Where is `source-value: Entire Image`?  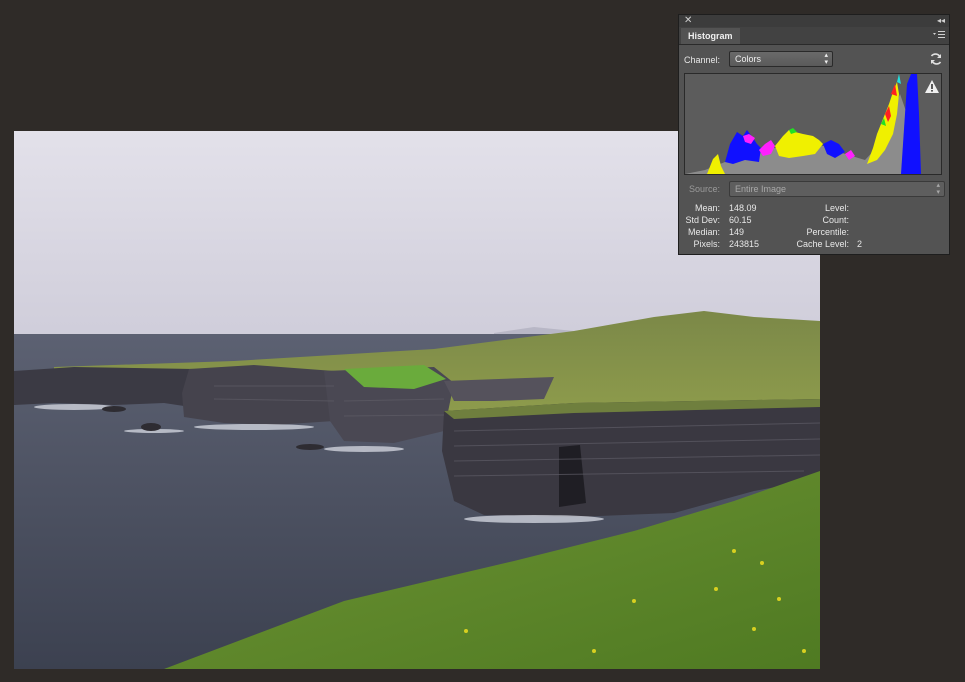
source-value: Entire Image is located at coordinates (761, 189).